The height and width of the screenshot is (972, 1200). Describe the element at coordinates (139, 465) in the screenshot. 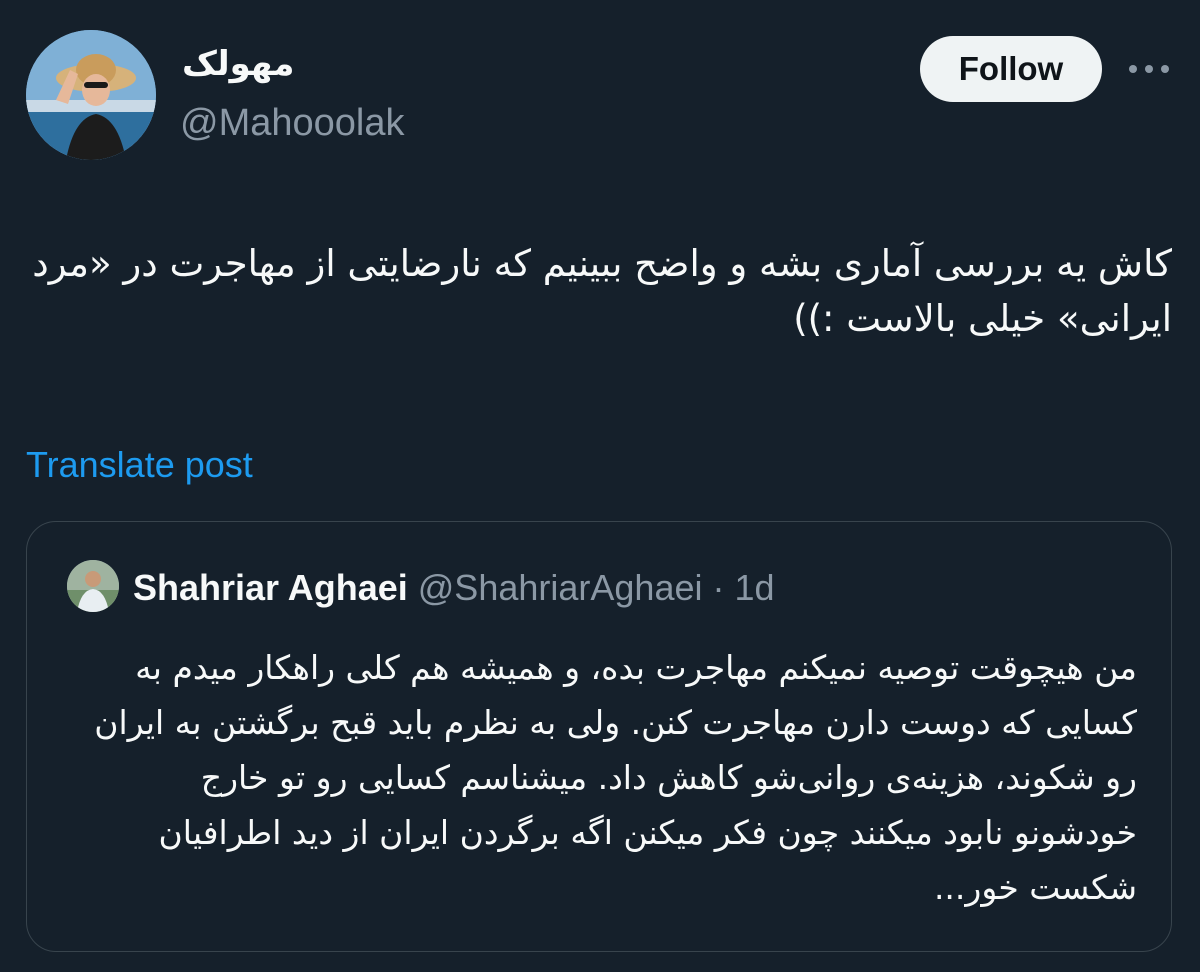

I see `translate-post-link: Translate post` at that location.